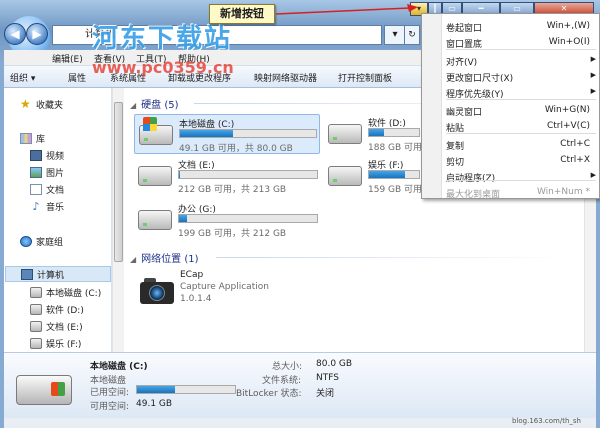  I want to click on context-menu-item: 剪切 Ctrl+X, so click(511, 160).